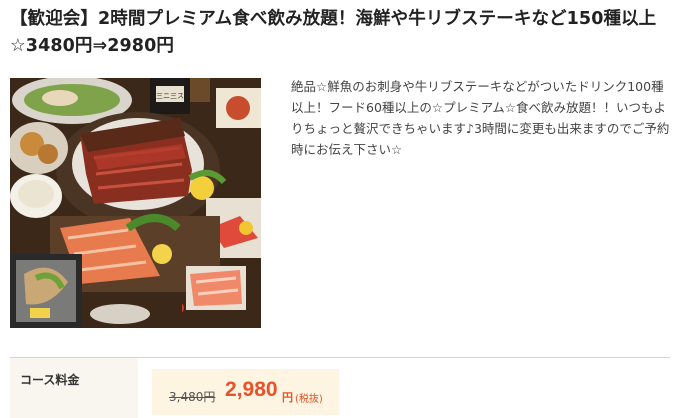 The width and height of the screenshot is (678, 418). Describe the element at coordinates (170, 96) in the screenshot. I see `bottle-label: 三ニ三ス` at that location.